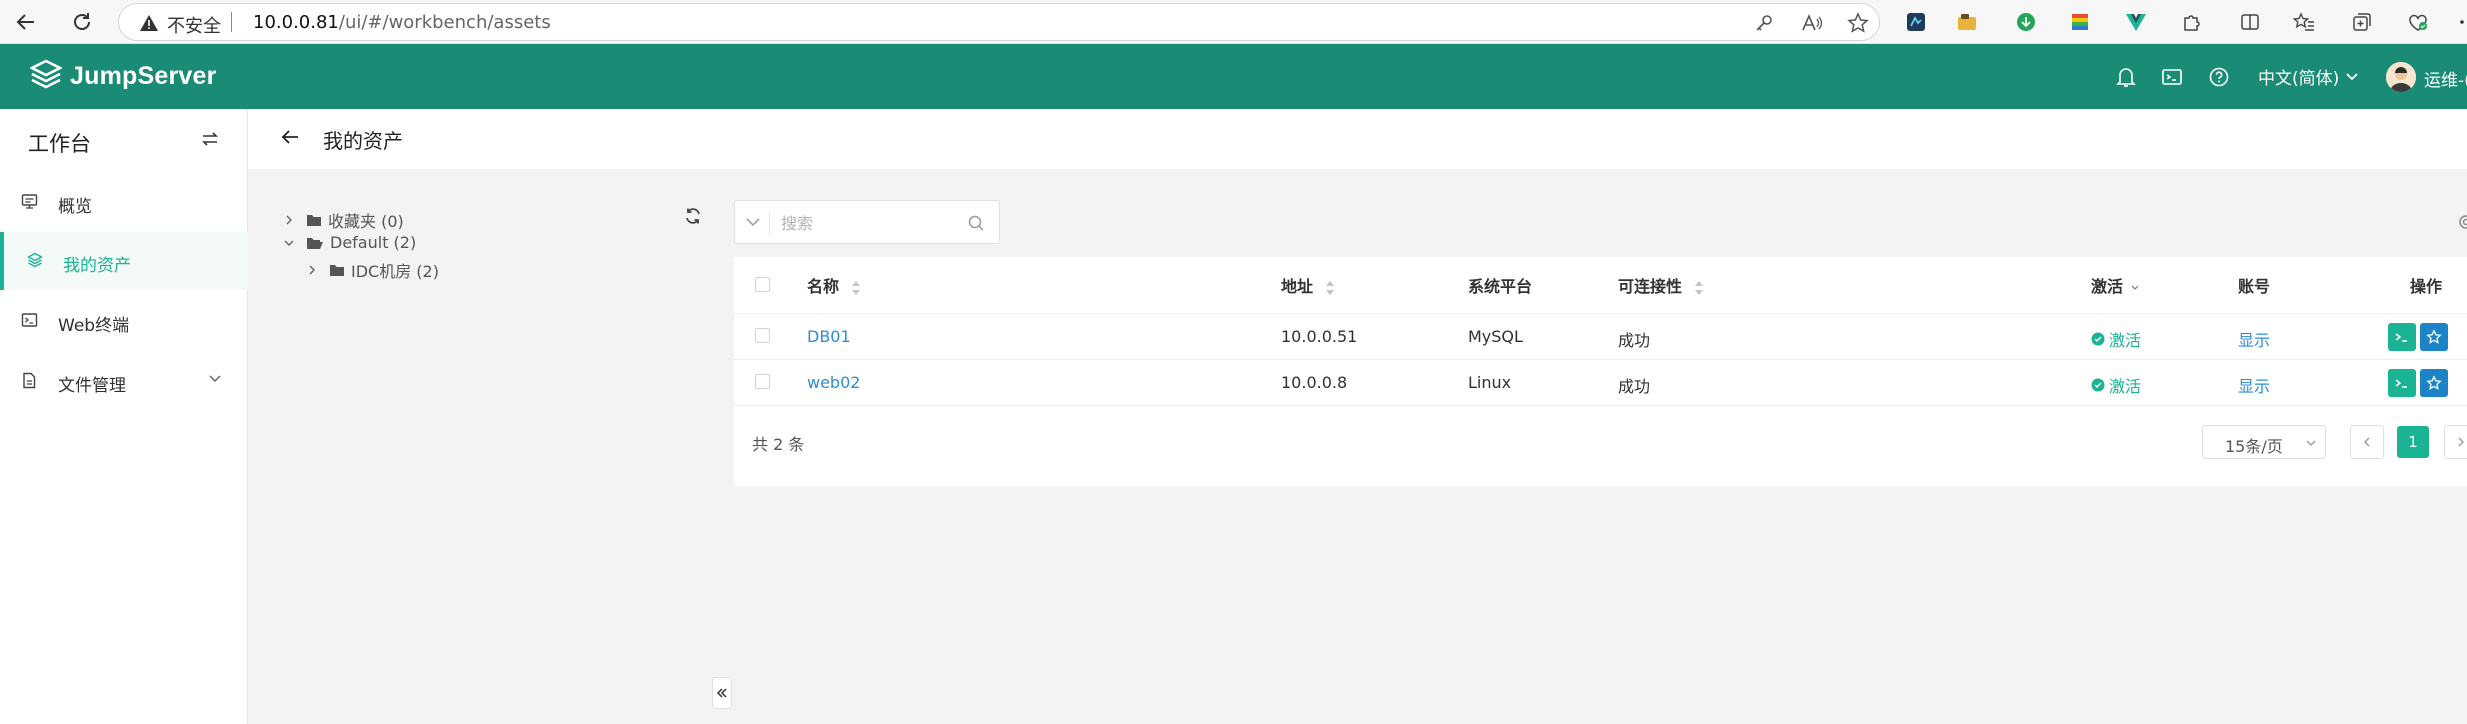  Describe the element at coordinates (2413, 442) in the screenshot. I see `page-number-button: 1` at that location.